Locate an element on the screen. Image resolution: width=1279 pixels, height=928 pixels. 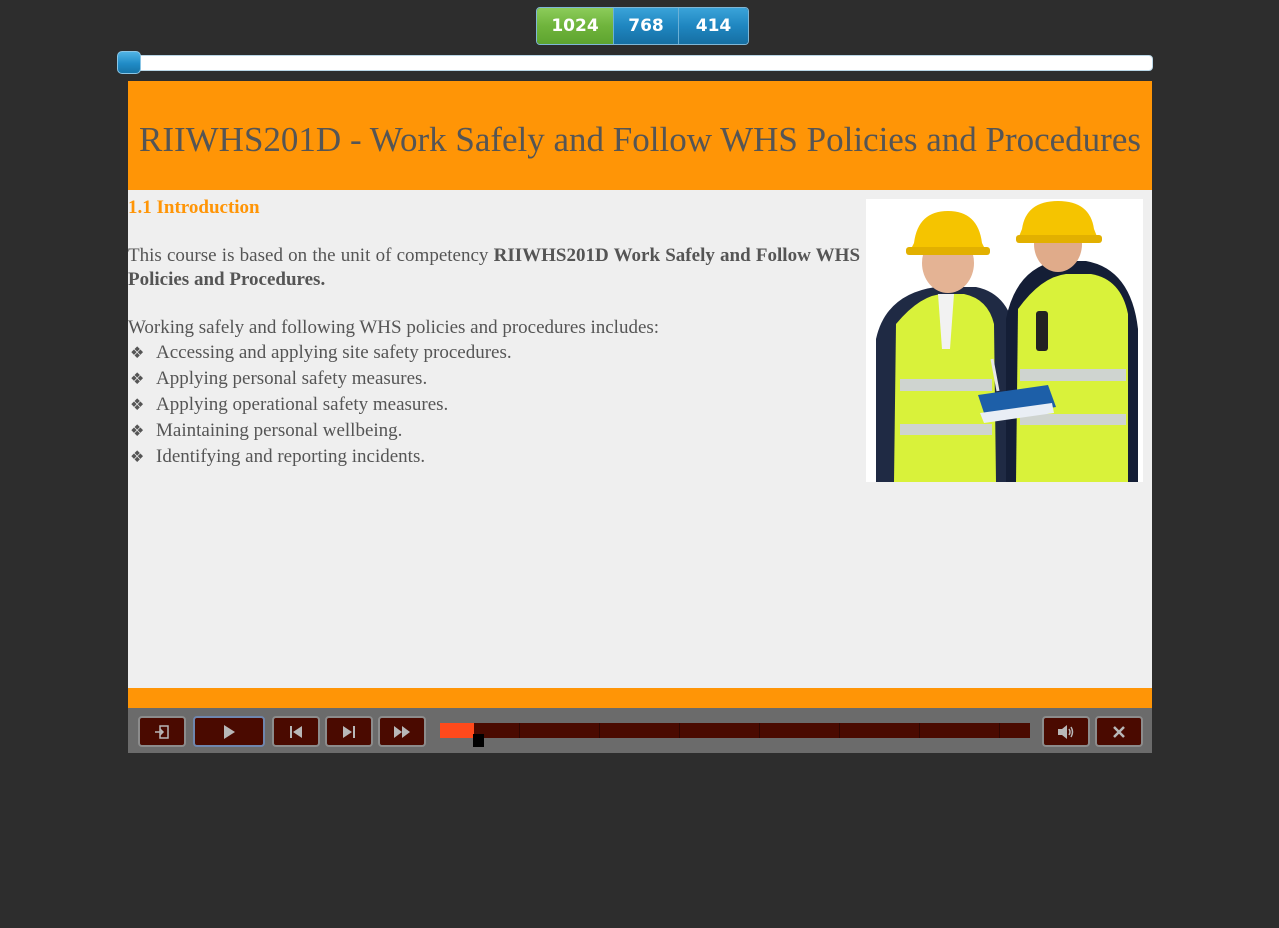
list-item: ❖ Applying personal safety measures. is located at coordinates (494, 379).